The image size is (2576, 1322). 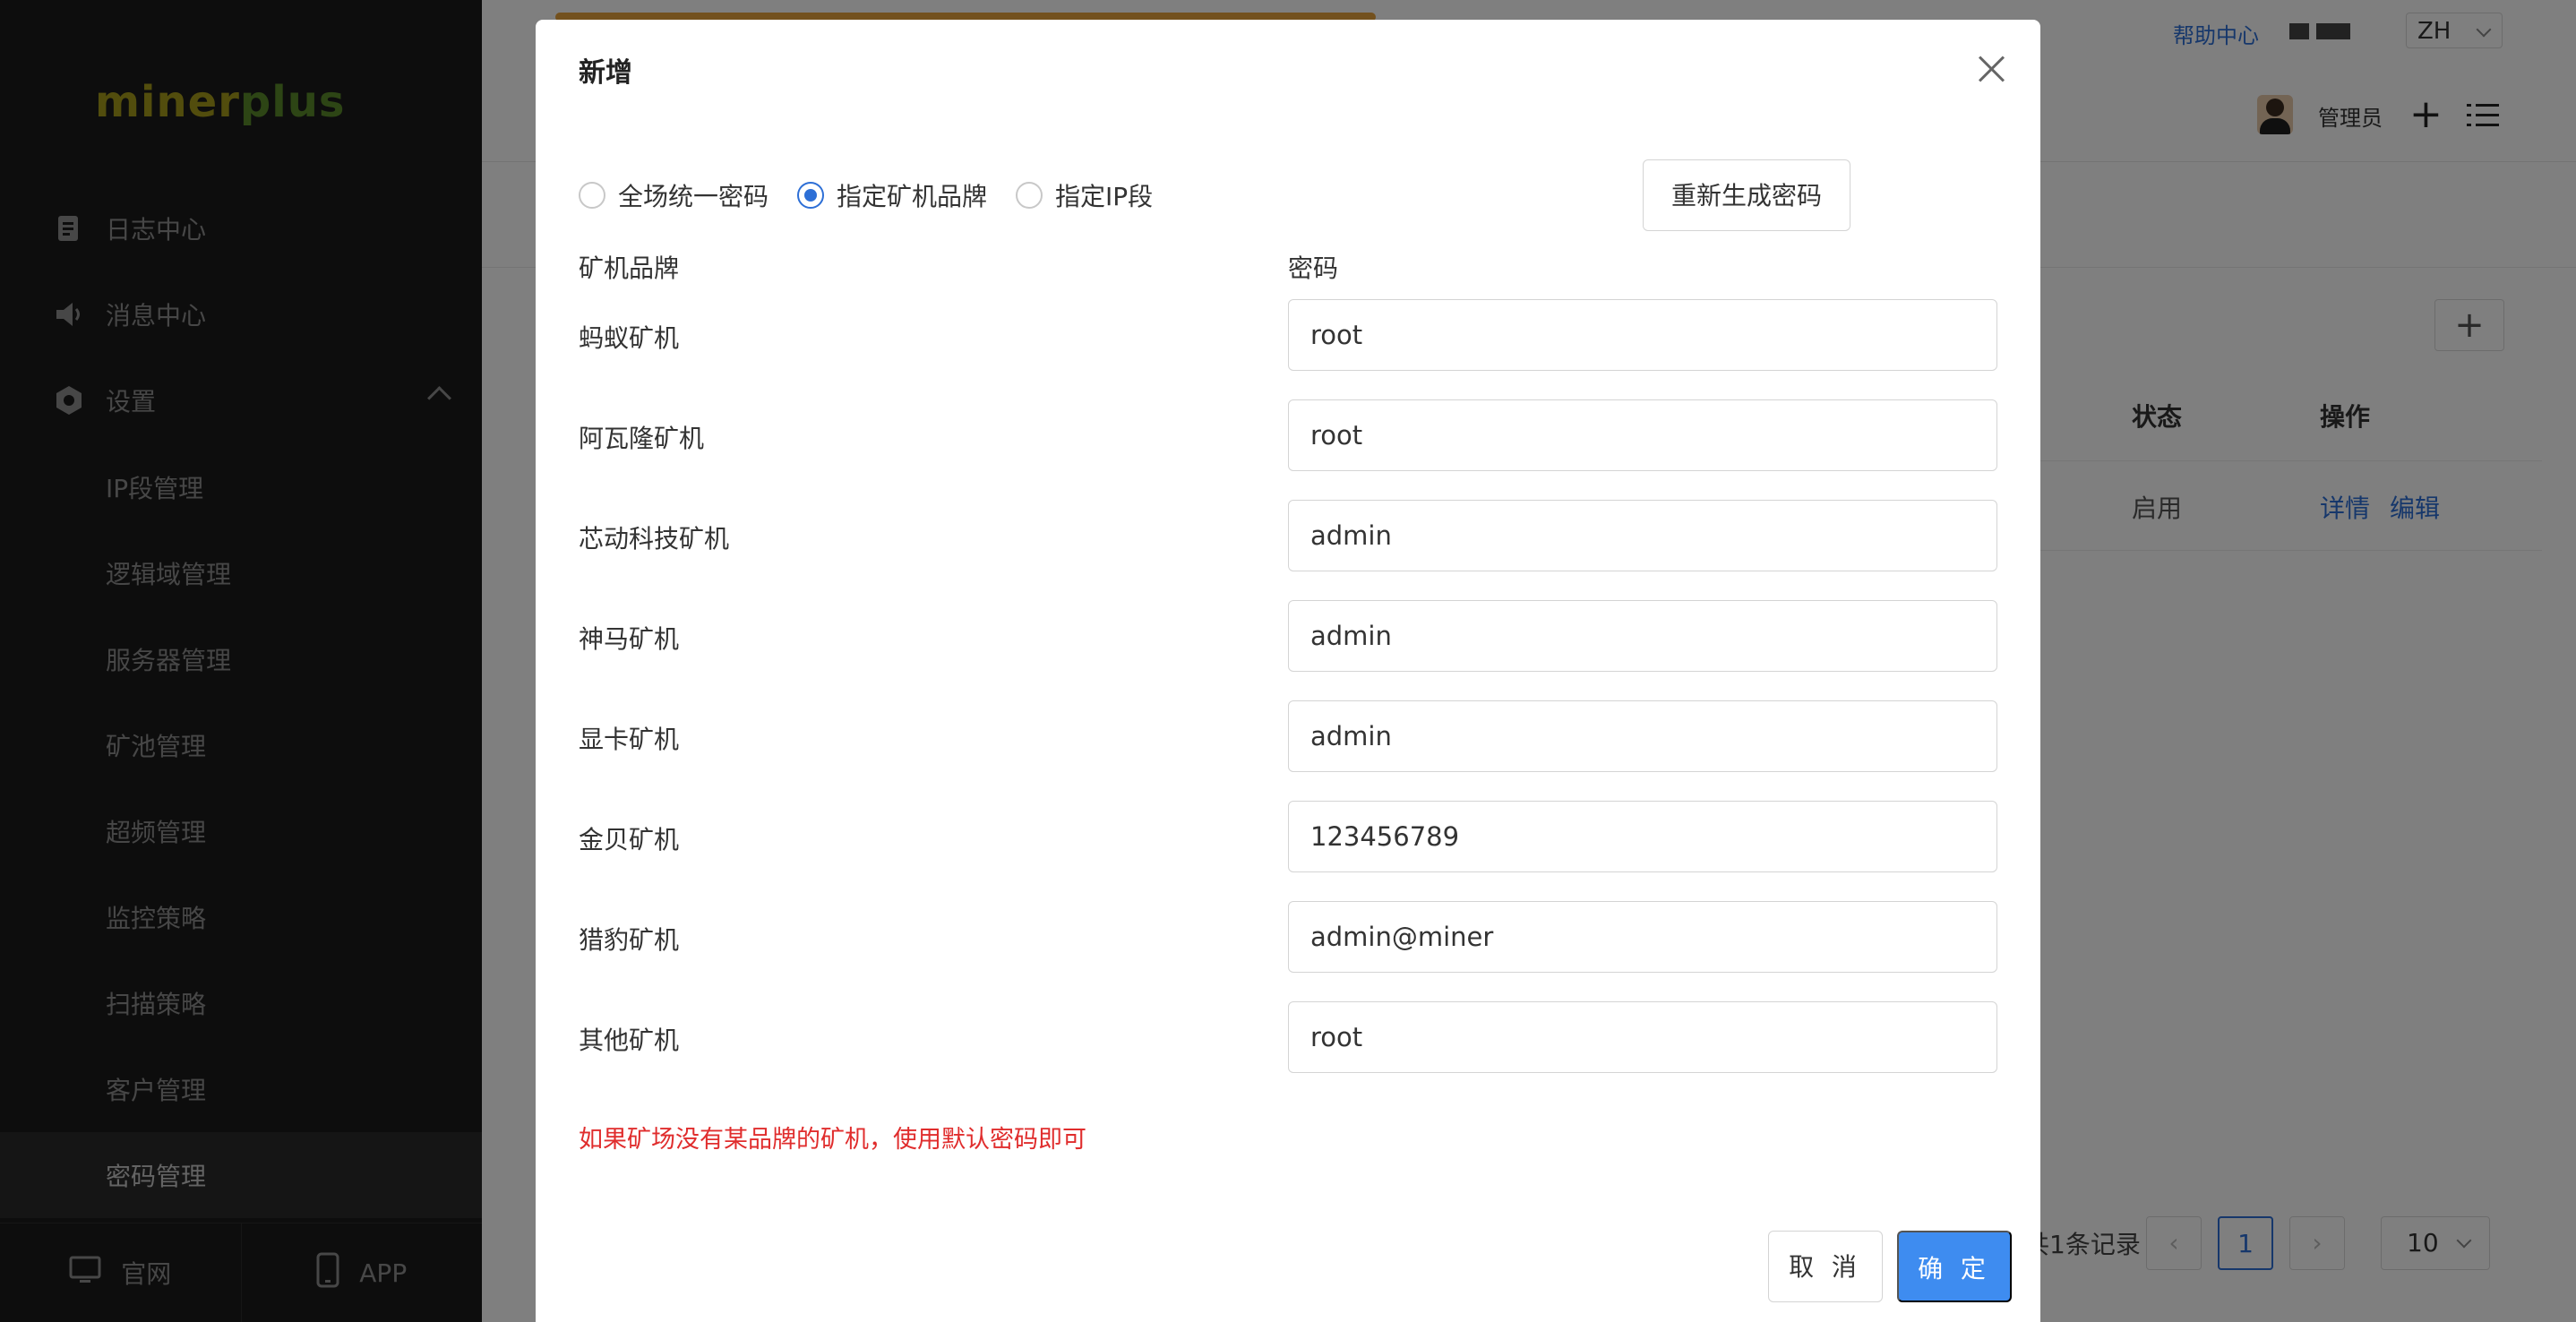 What do you see at coordinates (629, 338) in the screenshot?
I see `brand-label: 蚂蚁矿机` at bounding box center [629, 338].